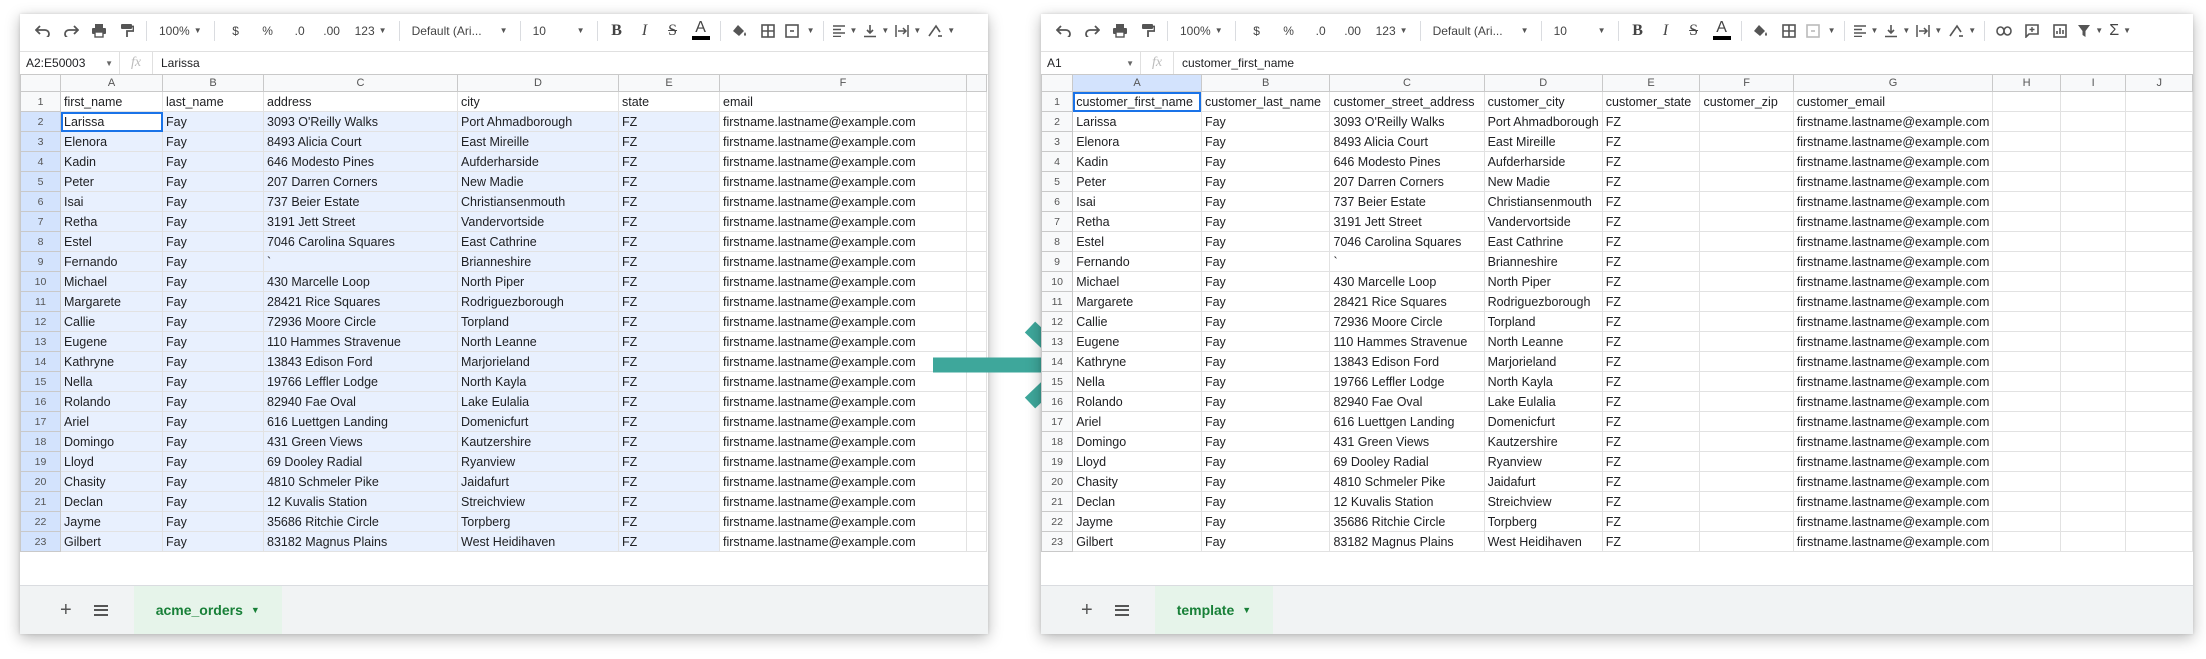 The width and height of the screenshot is (2206, 659). I want to click on column-header: B, so click(1265, 83).